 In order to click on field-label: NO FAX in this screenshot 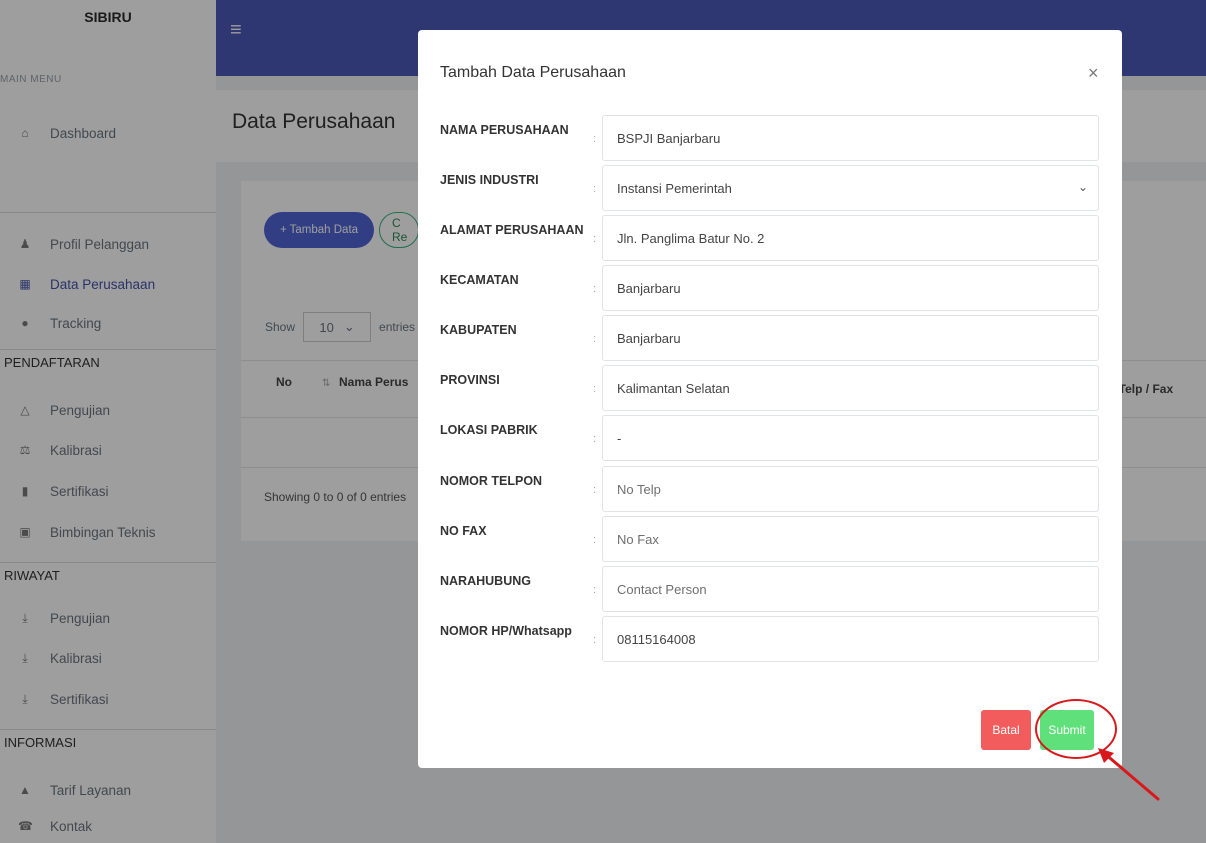, I will do `click(463, 531)`.